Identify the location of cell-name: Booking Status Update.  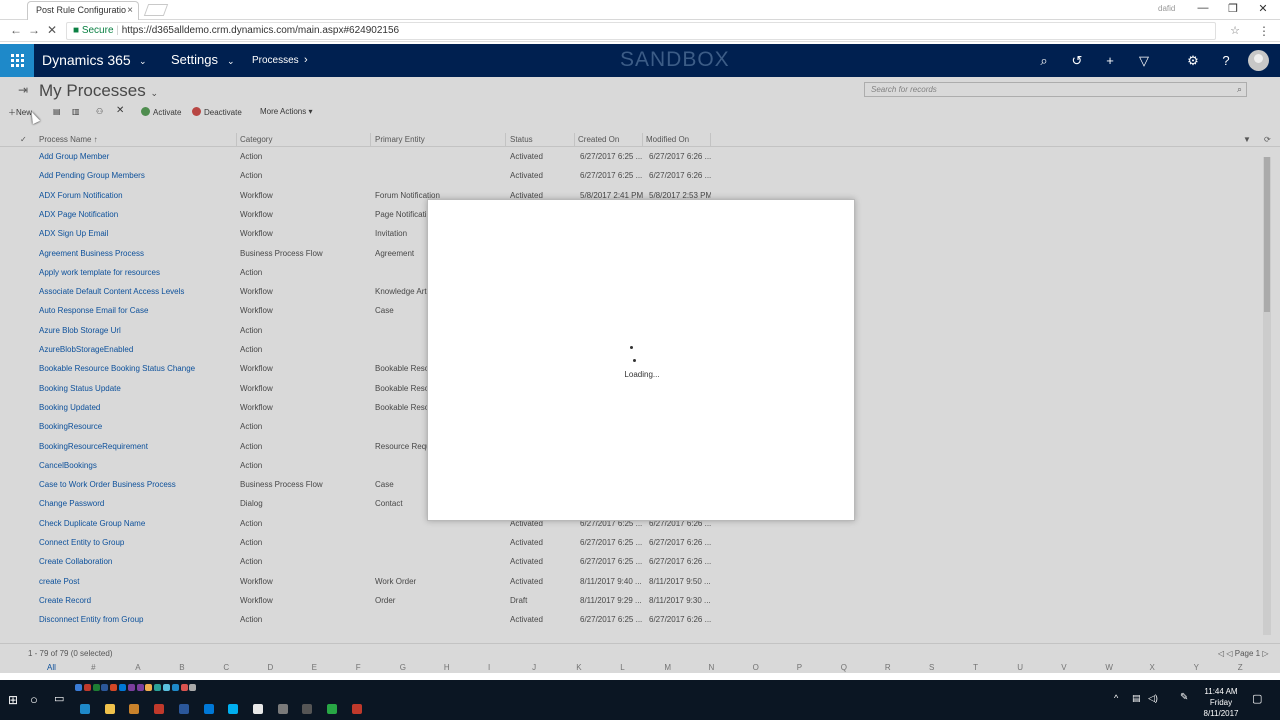
(136, 388).